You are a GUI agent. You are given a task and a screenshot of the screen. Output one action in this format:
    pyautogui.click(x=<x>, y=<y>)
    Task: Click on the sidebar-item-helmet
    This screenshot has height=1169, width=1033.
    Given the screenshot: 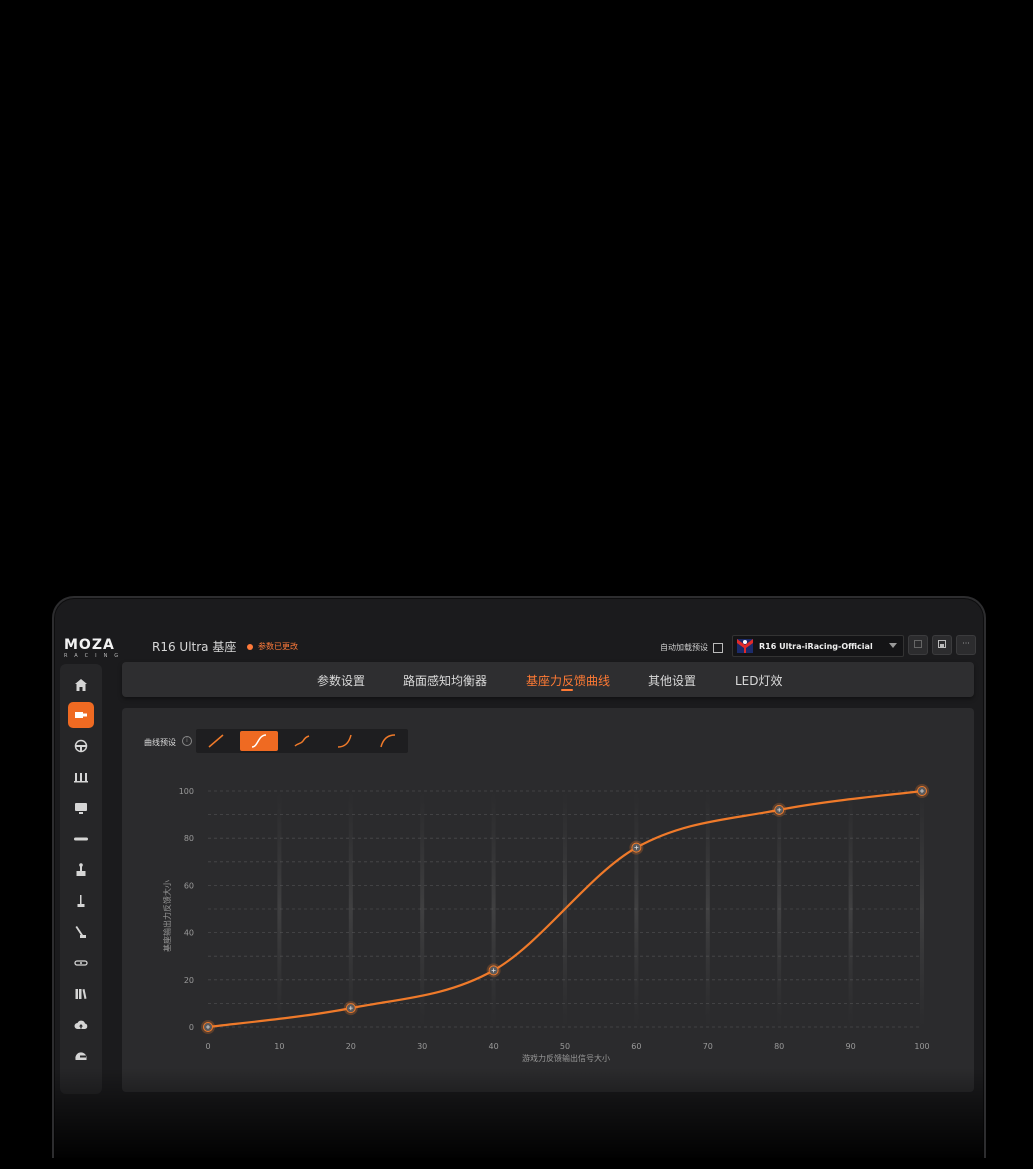 What is the action you would take?
    pyautogui.click(x=81, y=1056)
    